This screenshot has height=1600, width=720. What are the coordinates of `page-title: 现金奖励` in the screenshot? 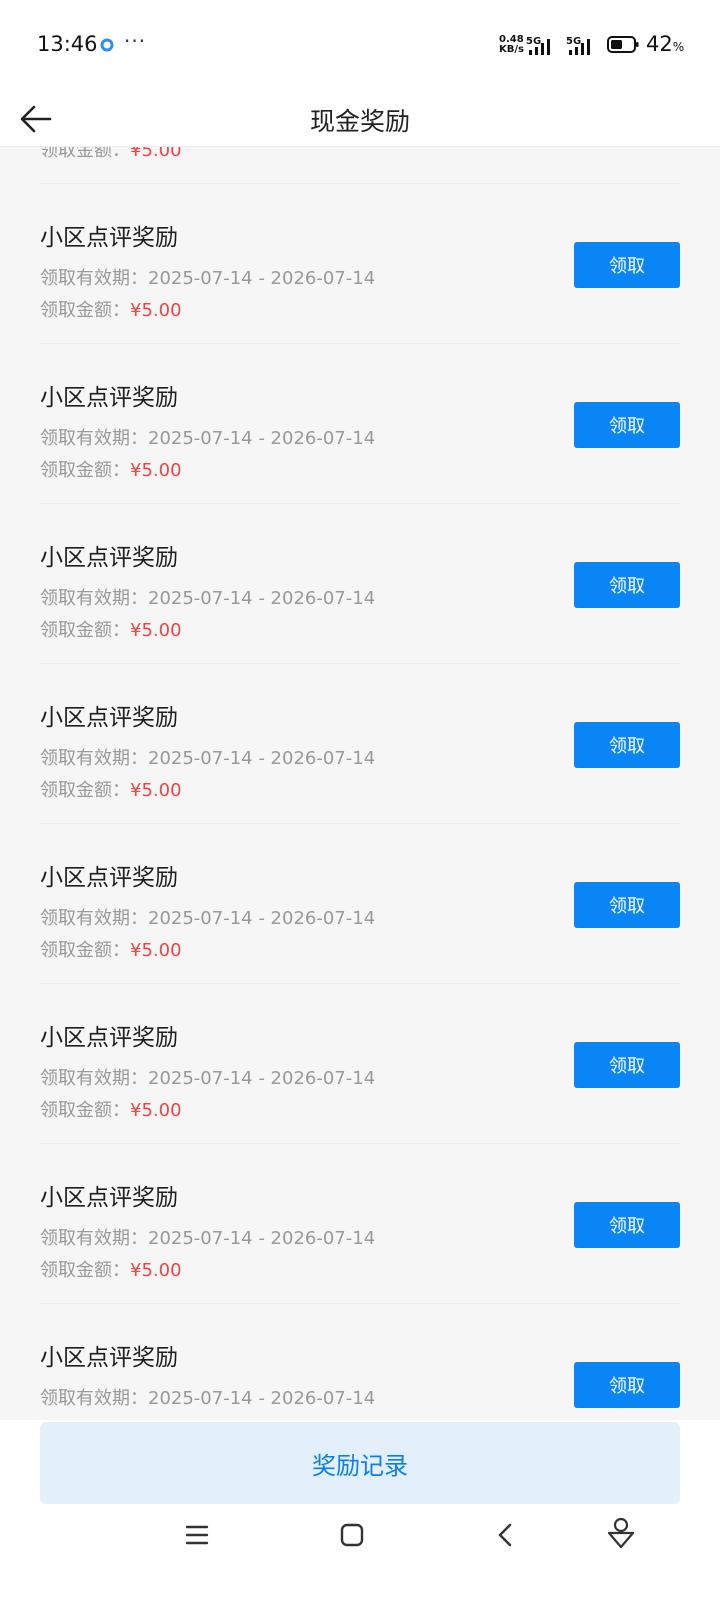 It's located at (359, 121).